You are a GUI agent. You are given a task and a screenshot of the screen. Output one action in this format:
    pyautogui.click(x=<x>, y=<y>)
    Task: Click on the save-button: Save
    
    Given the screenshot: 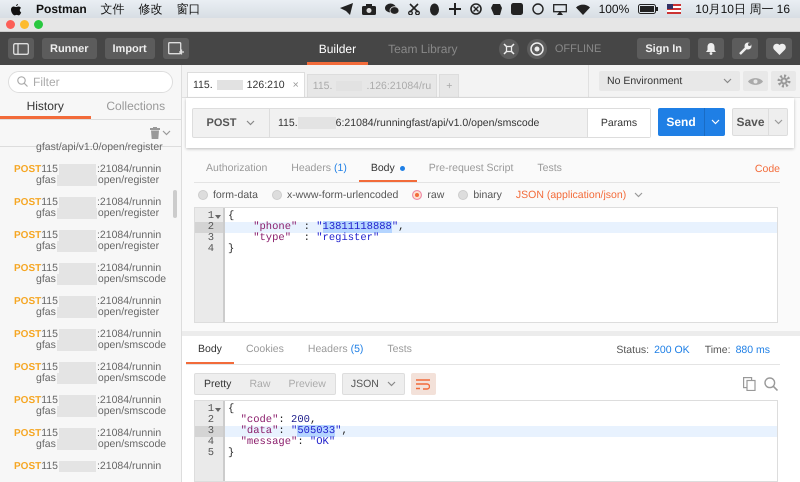 What is the action you would take?
    pyautogui.click(x=760, y=122)
    